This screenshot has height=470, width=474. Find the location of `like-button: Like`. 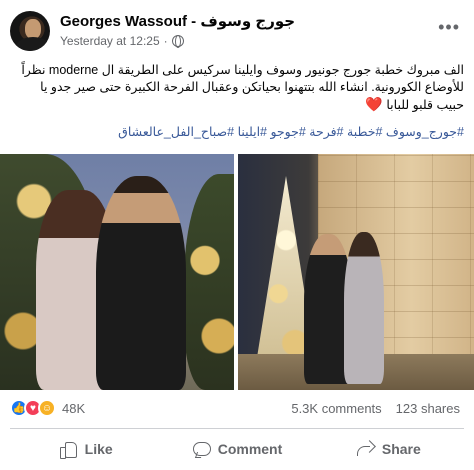

like-button: Like is located at coordinates (85, 449).